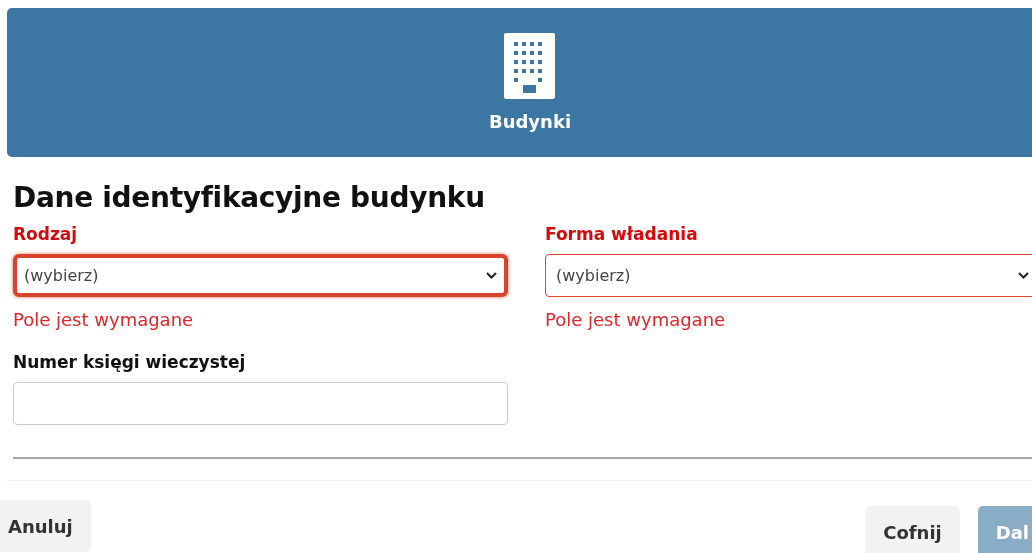 The height and width of the screenshot is (553, 1032). Describe the element at coordinates (46, 234) in the screenshot. I see `field-label: Rodzaj` at that location.